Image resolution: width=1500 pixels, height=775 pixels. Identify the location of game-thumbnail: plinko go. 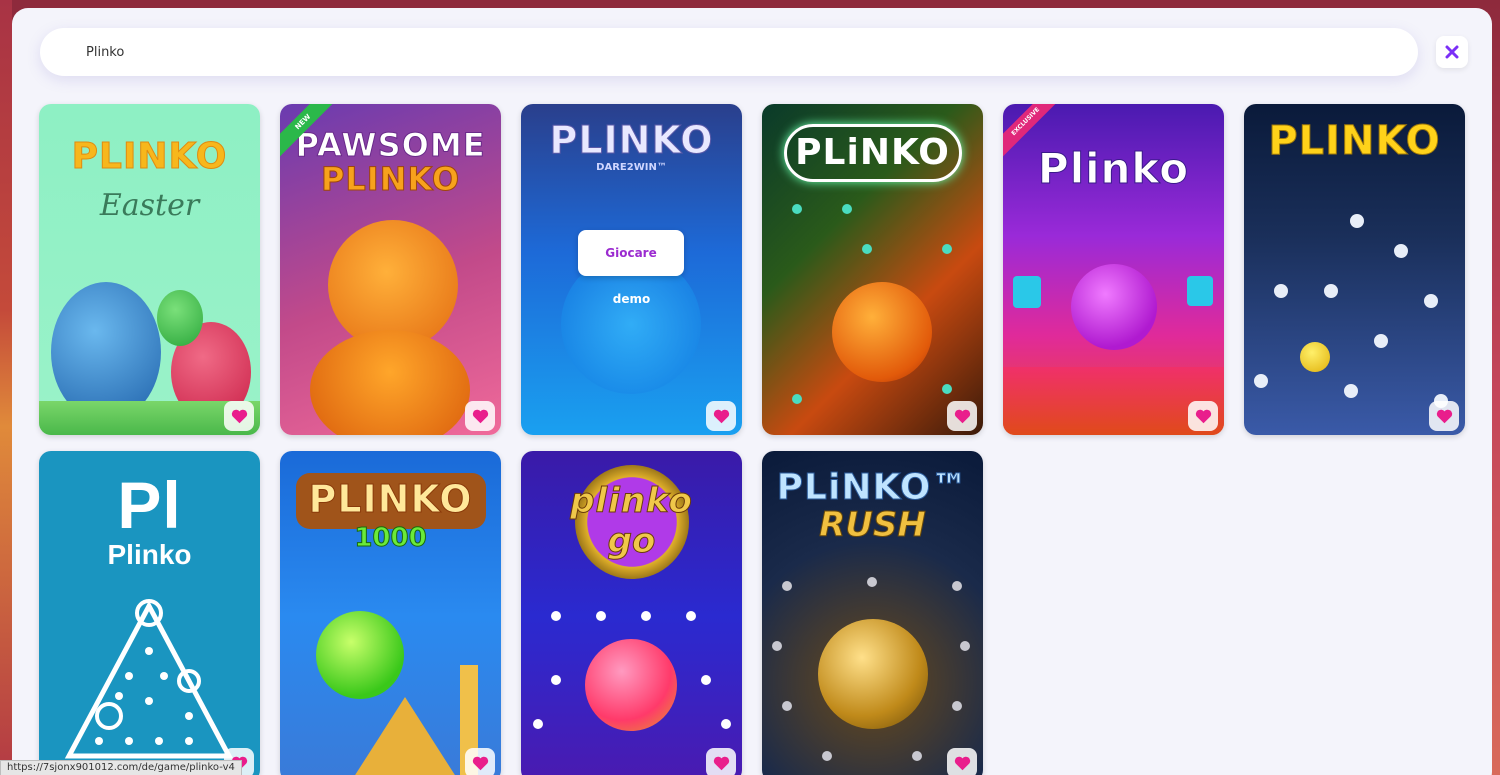
(631, 613).